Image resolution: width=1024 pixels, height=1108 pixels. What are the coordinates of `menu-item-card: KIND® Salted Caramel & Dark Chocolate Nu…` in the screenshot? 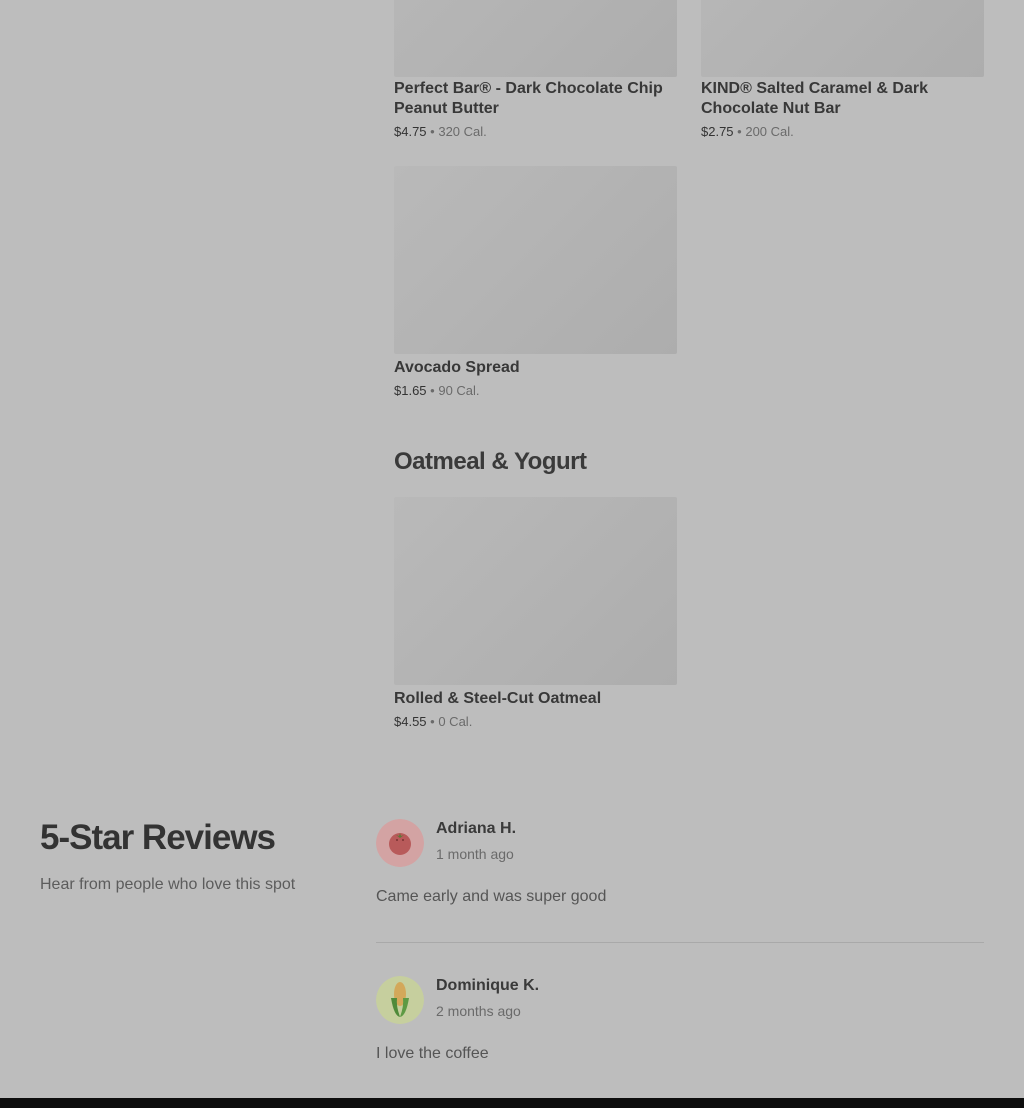 It's located at (842, 70).